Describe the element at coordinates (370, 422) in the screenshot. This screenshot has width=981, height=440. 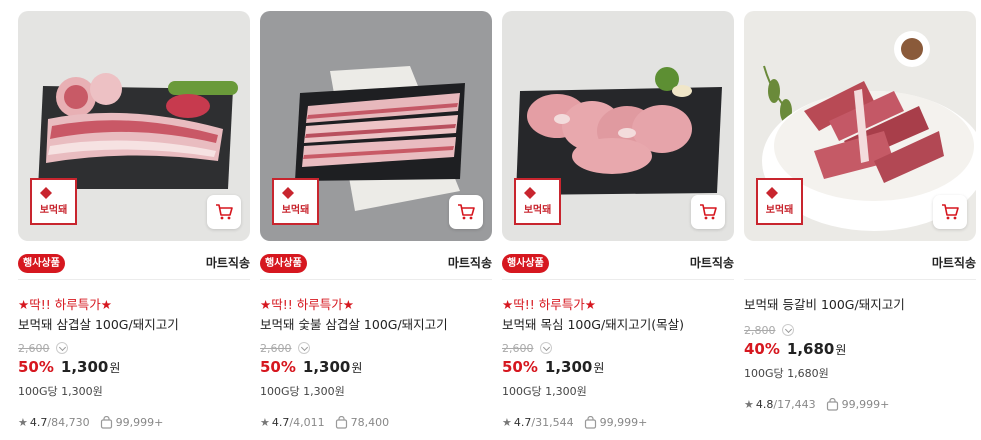
I see `sold-count: 78,400` at that location.